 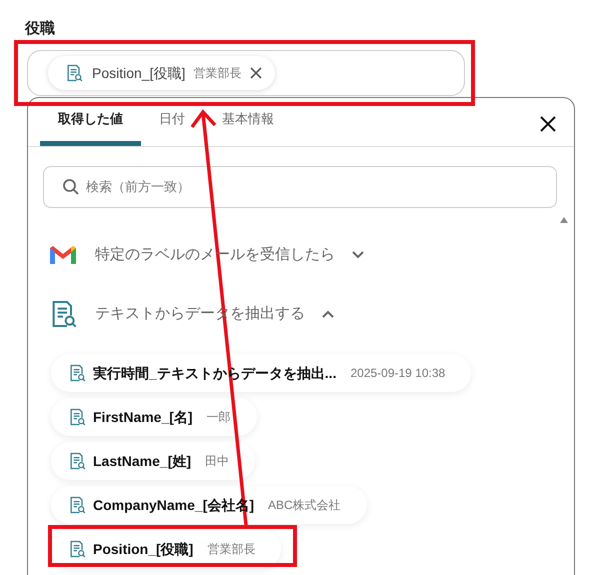 What do you see at coordinates (564, 220) in the screenshot?
I see `scroll-up-icon` at bounding box center [564, 220].